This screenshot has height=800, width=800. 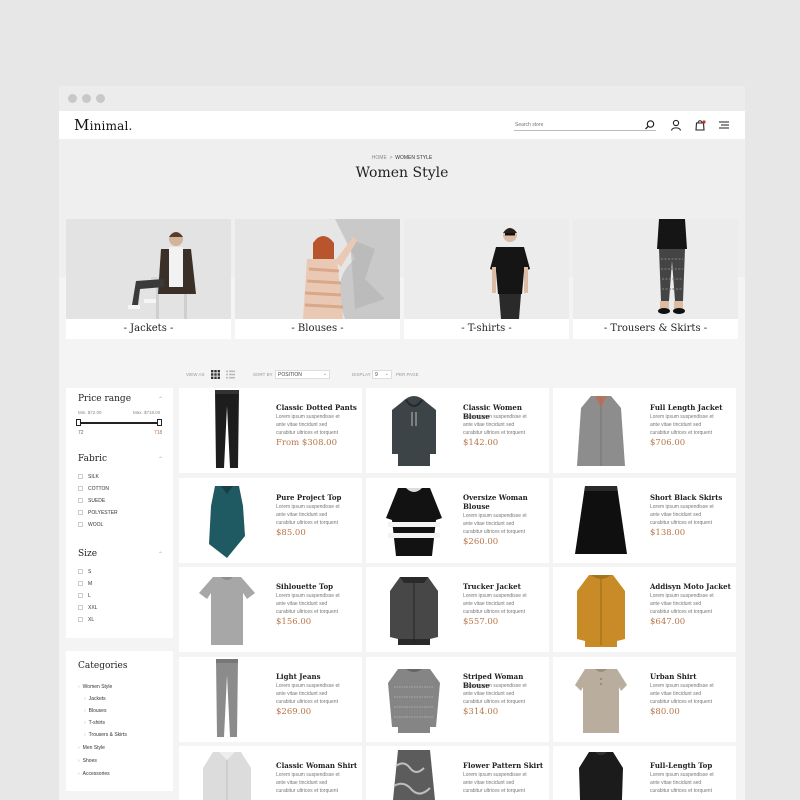 I want to click on window-maximize-dot, so click(x=100, y=98).